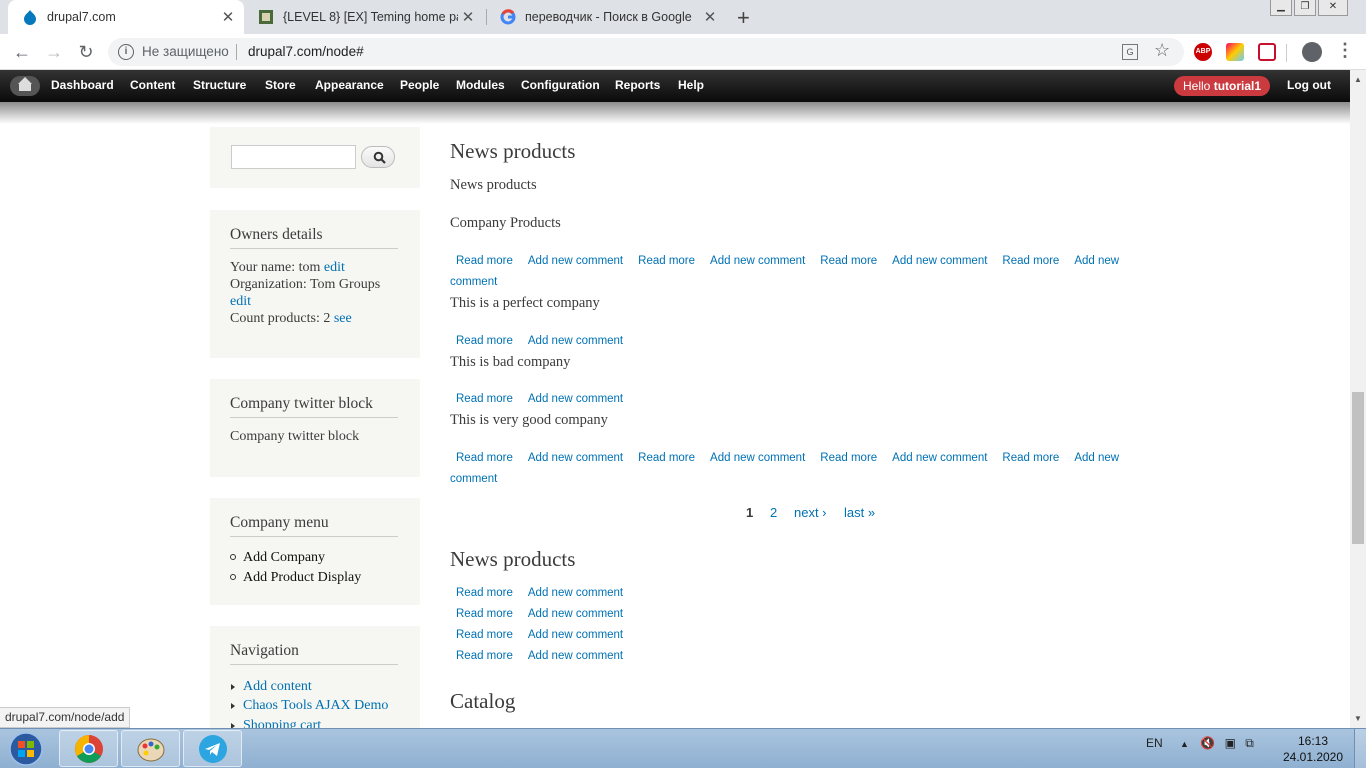  Describe the element at coordinates (773, 512) in the screenshot. I see `pager-page-2: 2` at that location.